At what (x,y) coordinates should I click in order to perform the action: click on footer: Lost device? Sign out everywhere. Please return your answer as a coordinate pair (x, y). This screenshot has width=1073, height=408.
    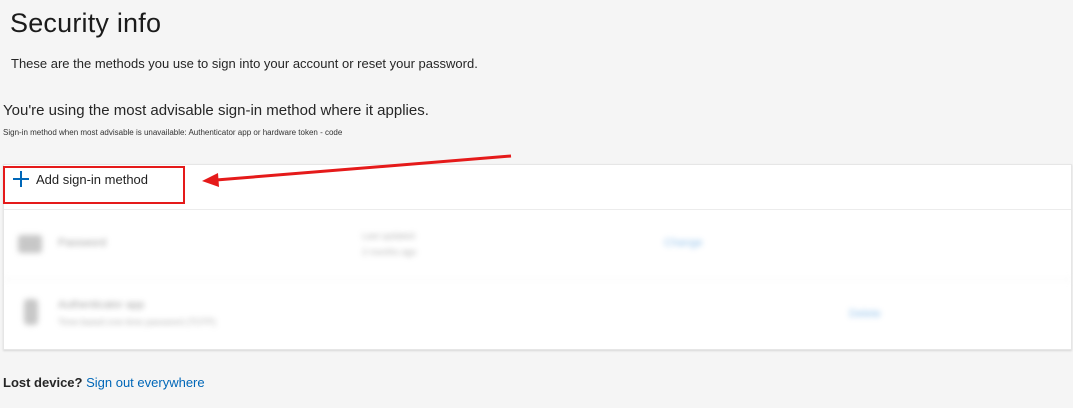
    Looking at the image, I should click on (104, 382).